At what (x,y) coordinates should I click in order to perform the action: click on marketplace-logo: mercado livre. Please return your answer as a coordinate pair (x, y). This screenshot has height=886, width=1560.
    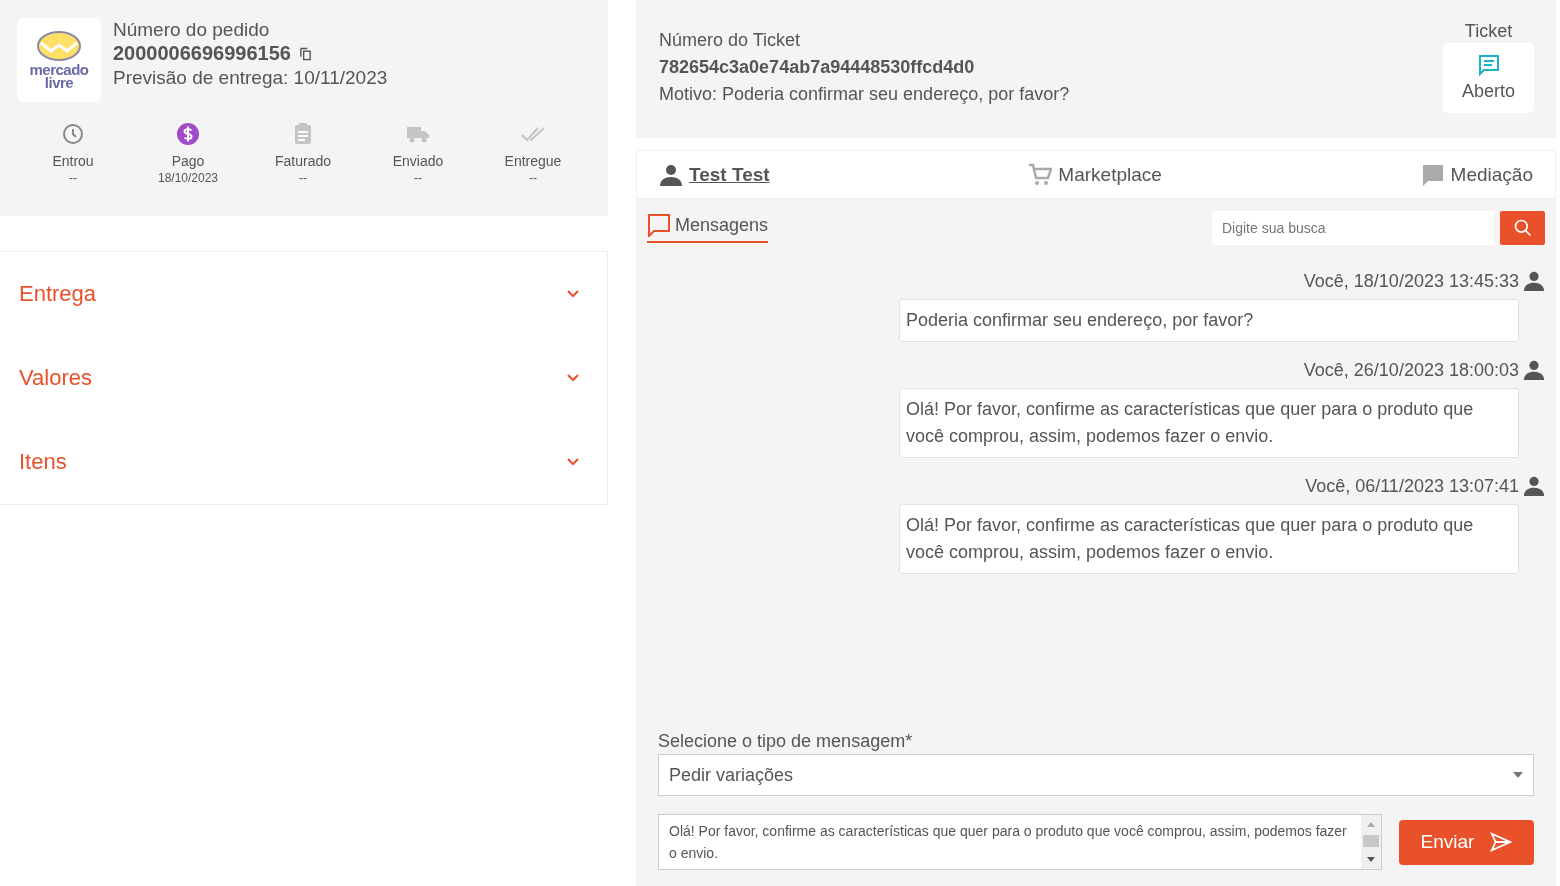
    Looking at the image, I should click on (59, 60).